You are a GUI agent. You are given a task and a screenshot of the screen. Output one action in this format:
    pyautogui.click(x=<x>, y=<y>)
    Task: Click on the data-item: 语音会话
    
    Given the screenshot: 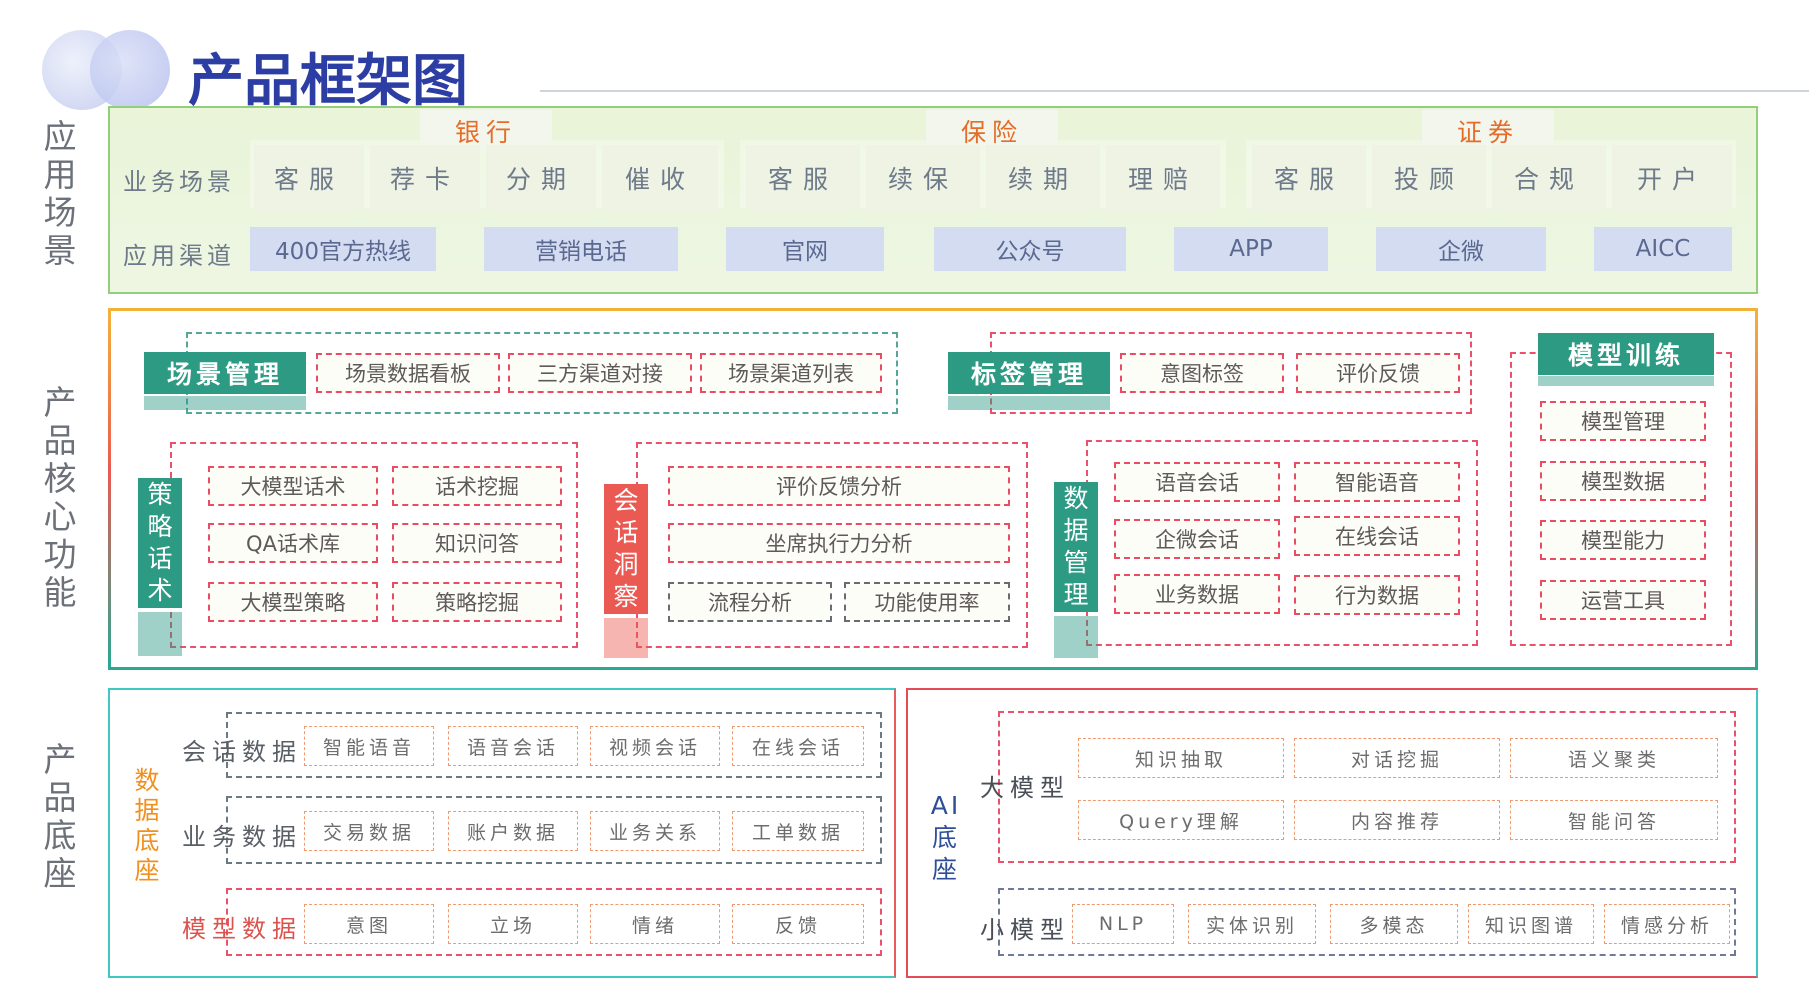 What is the action you would take?
    pyautogui.click(x=513, y=746)
    